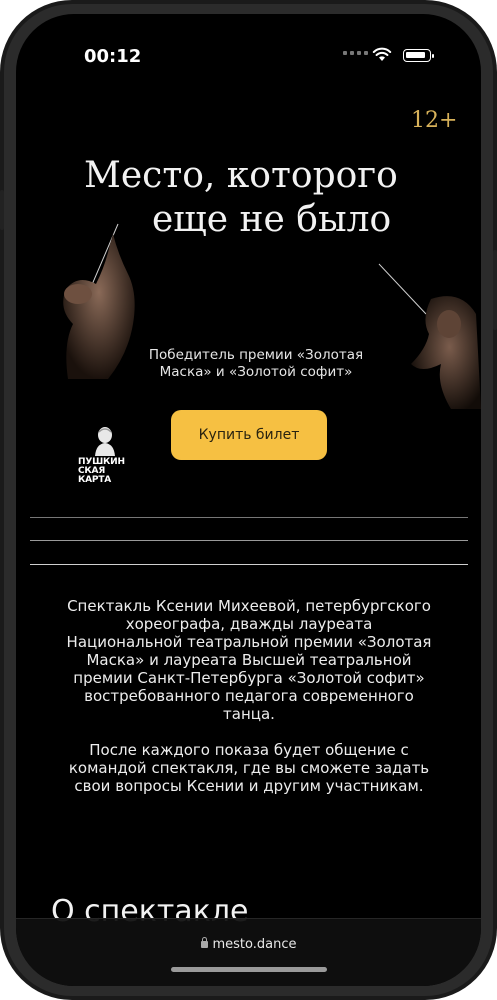 The image size is (497, 1000). What do you see at coordinates (495, 290) in the screenshot?
I see `side-button-right` at bounding box center [495, 290].